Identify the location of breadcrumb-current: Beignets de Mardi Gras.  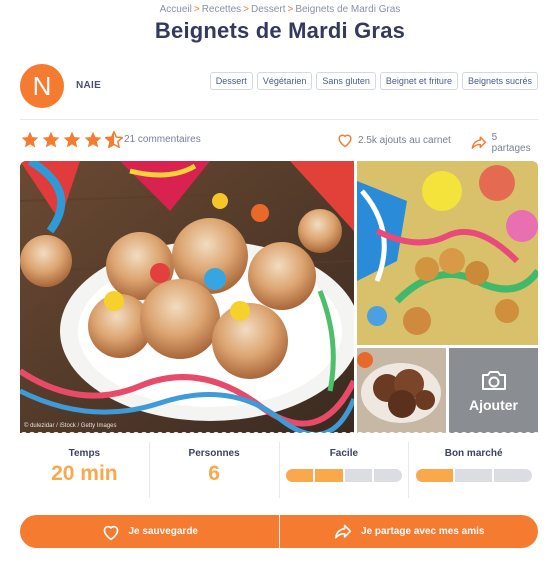
(348, 9).